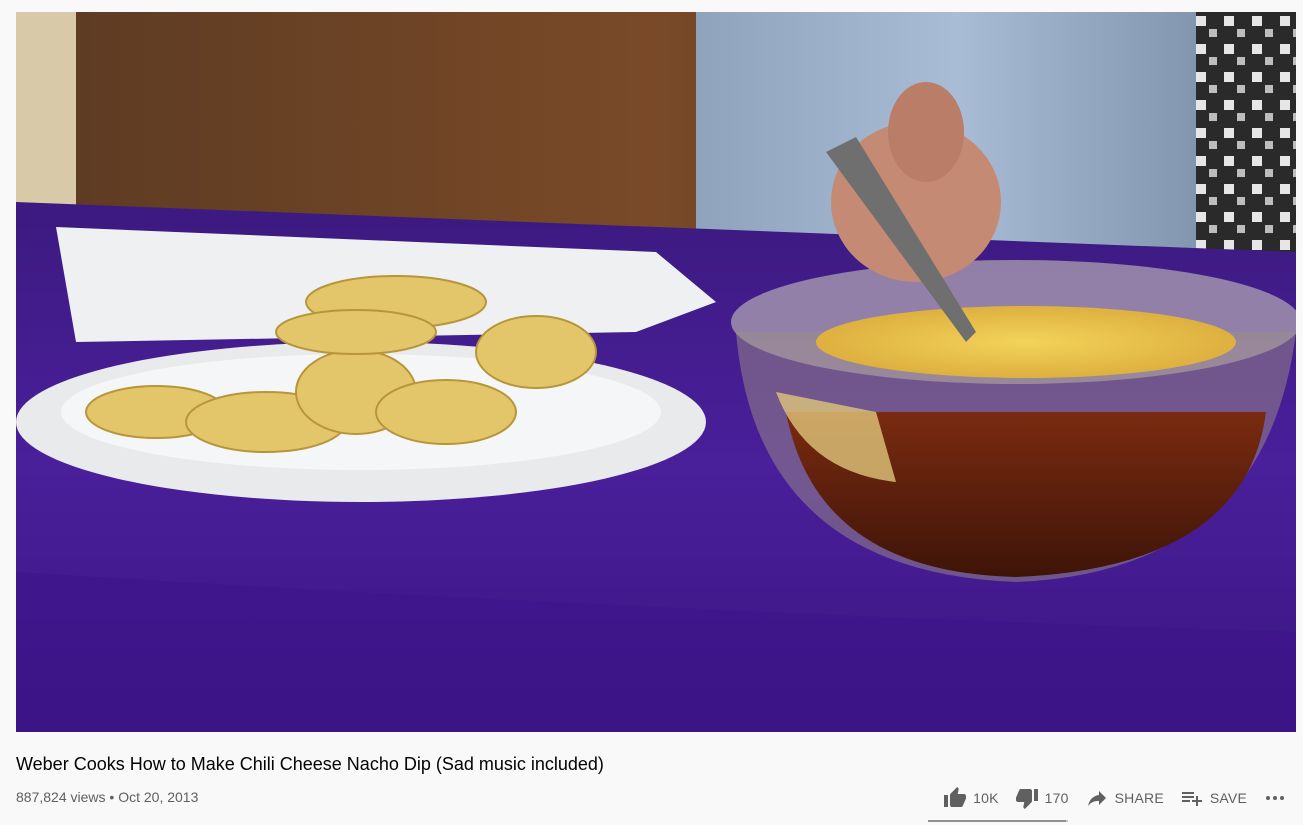 This screenshot has width=1303, height=825. Describe the element at coordinates (1191, 799) in the screenshot. I see `playlist-add-icon` at that location.